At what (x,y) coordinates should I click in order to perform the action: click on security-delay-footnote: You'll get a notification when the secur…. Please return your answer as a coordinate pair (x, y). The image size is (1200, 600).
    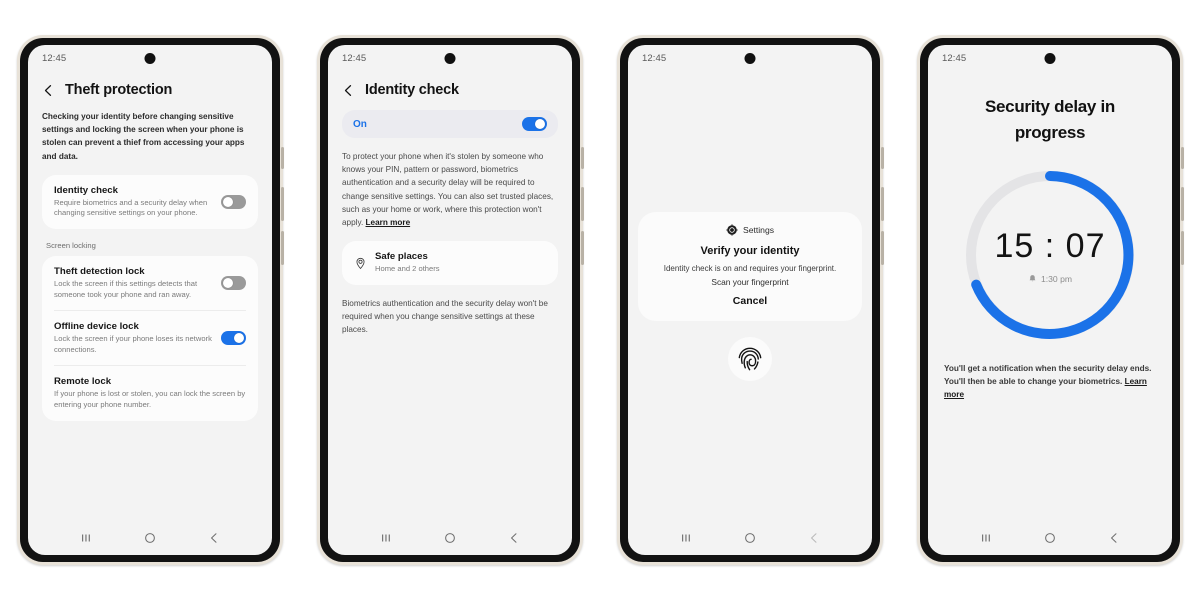
    Looking at the image, I should click on (1050, 374).